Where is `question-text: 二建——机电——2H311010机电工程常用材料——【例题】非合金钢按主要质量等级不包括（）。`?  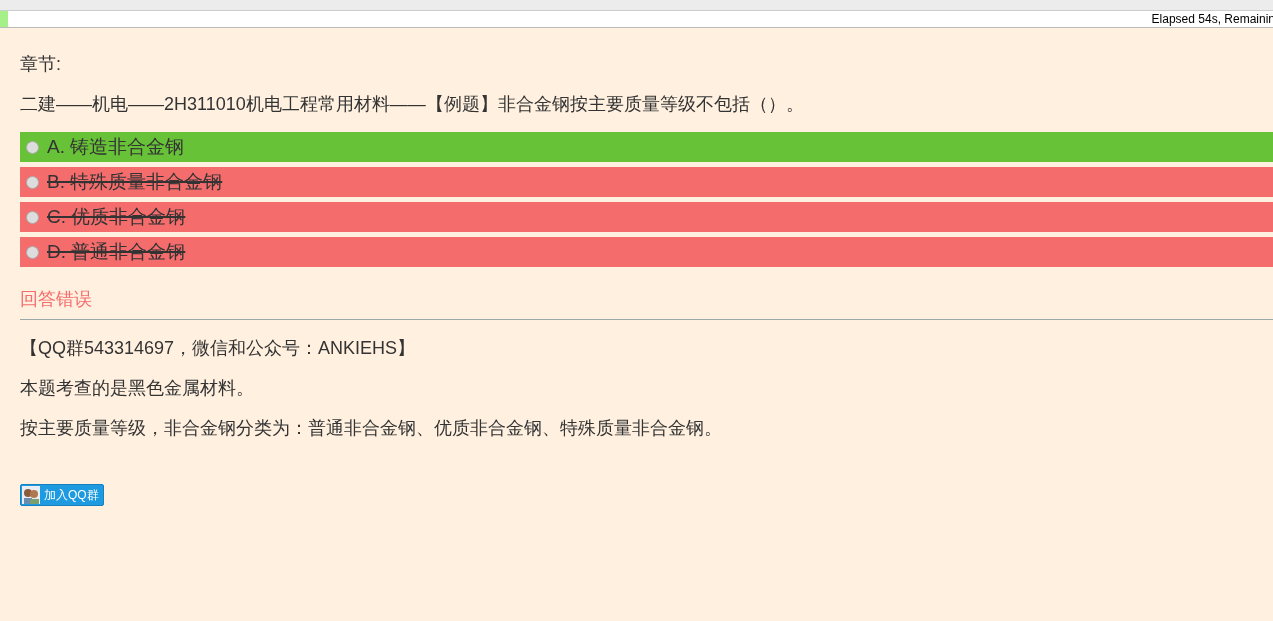
question-text: 二建——机电——2H311010机电工程常用材料——【例题】非合金钢按主要质量等级不包括（）。 is located at coordinates (412, 104).